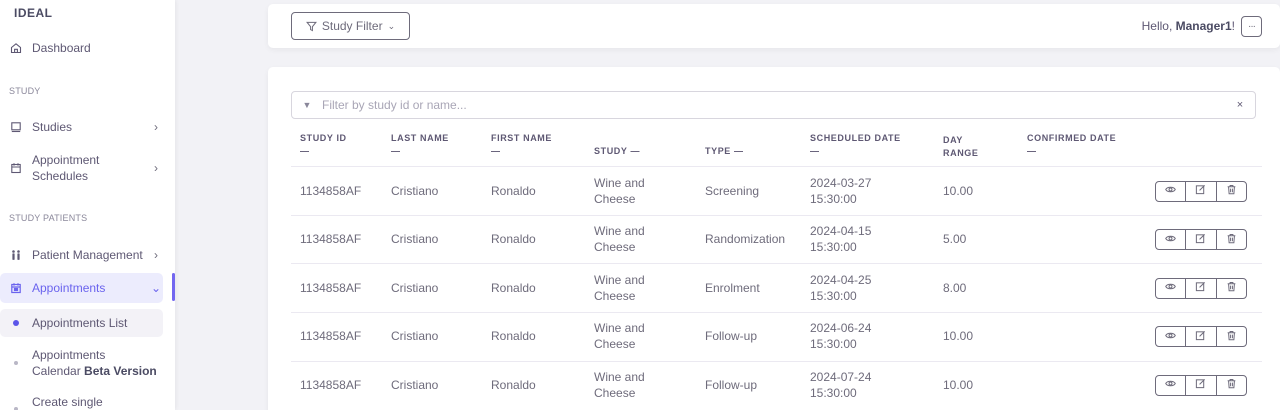  What do you see at coordinates (732, 190) in the screenshot?
I see `cell-type: Screening` at bounding box center [732, 190].